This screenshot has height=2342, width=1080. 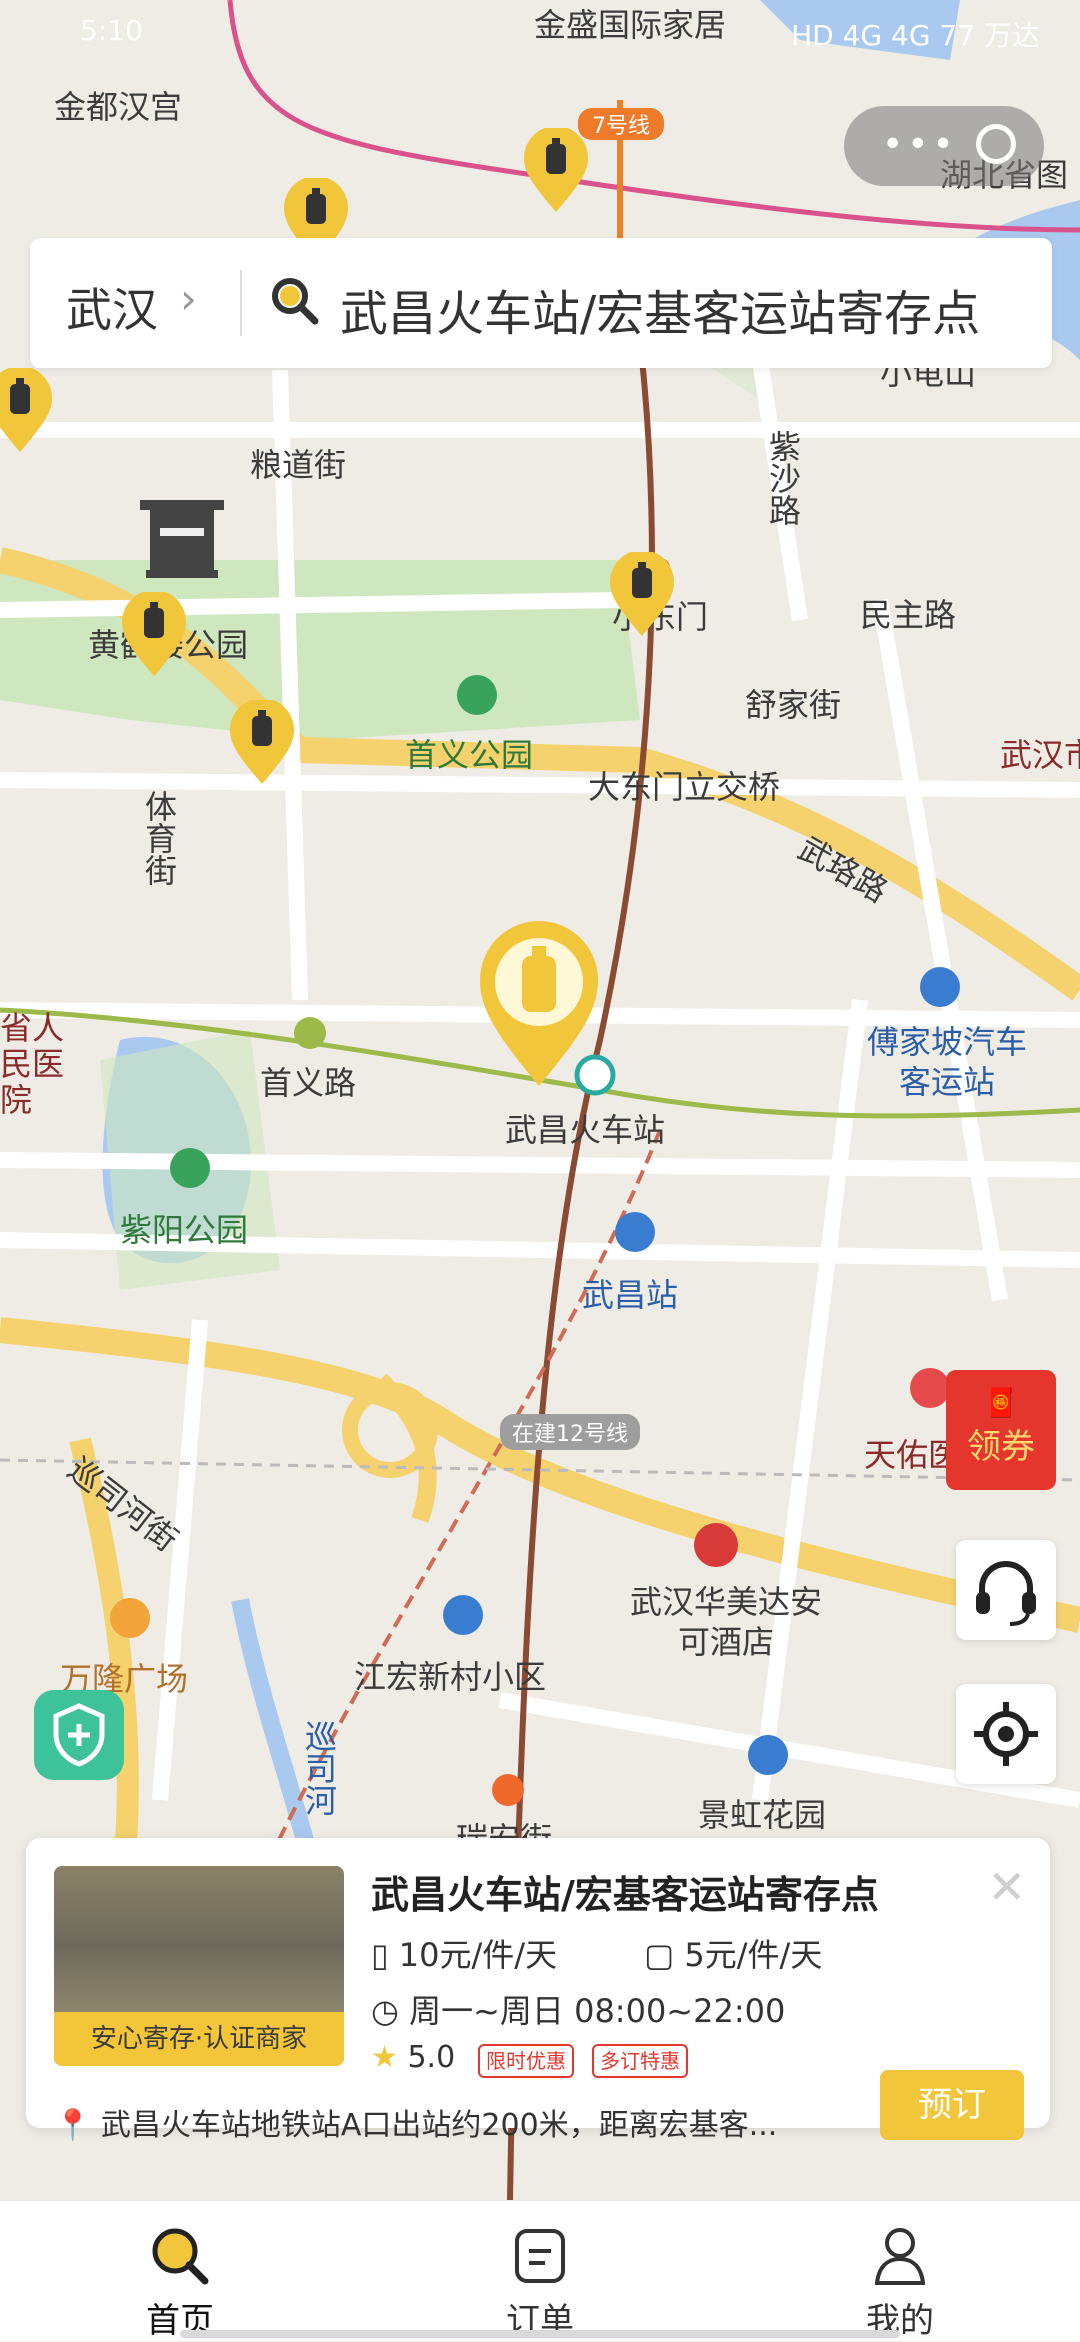 What do you see at coordinates (1001, 1447) in the screenshot?
I see `coupon-label: 领券` at bounding box center [1001, 1447].